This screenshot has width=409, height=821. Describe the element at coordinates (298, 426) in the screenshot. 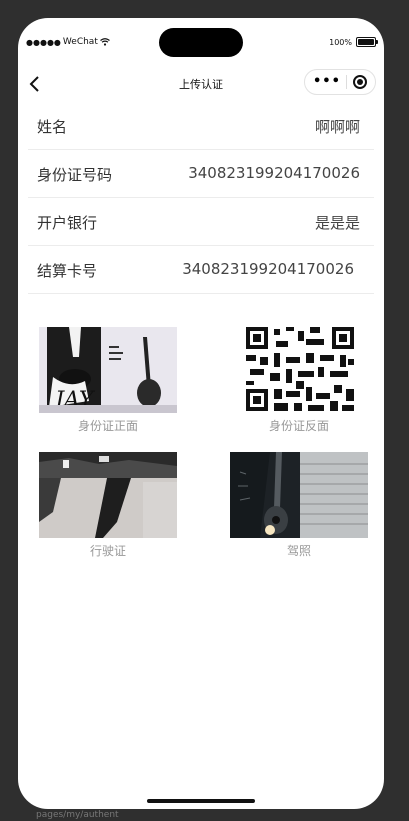

I see `id-back-caption: 身份证反面` at that location.